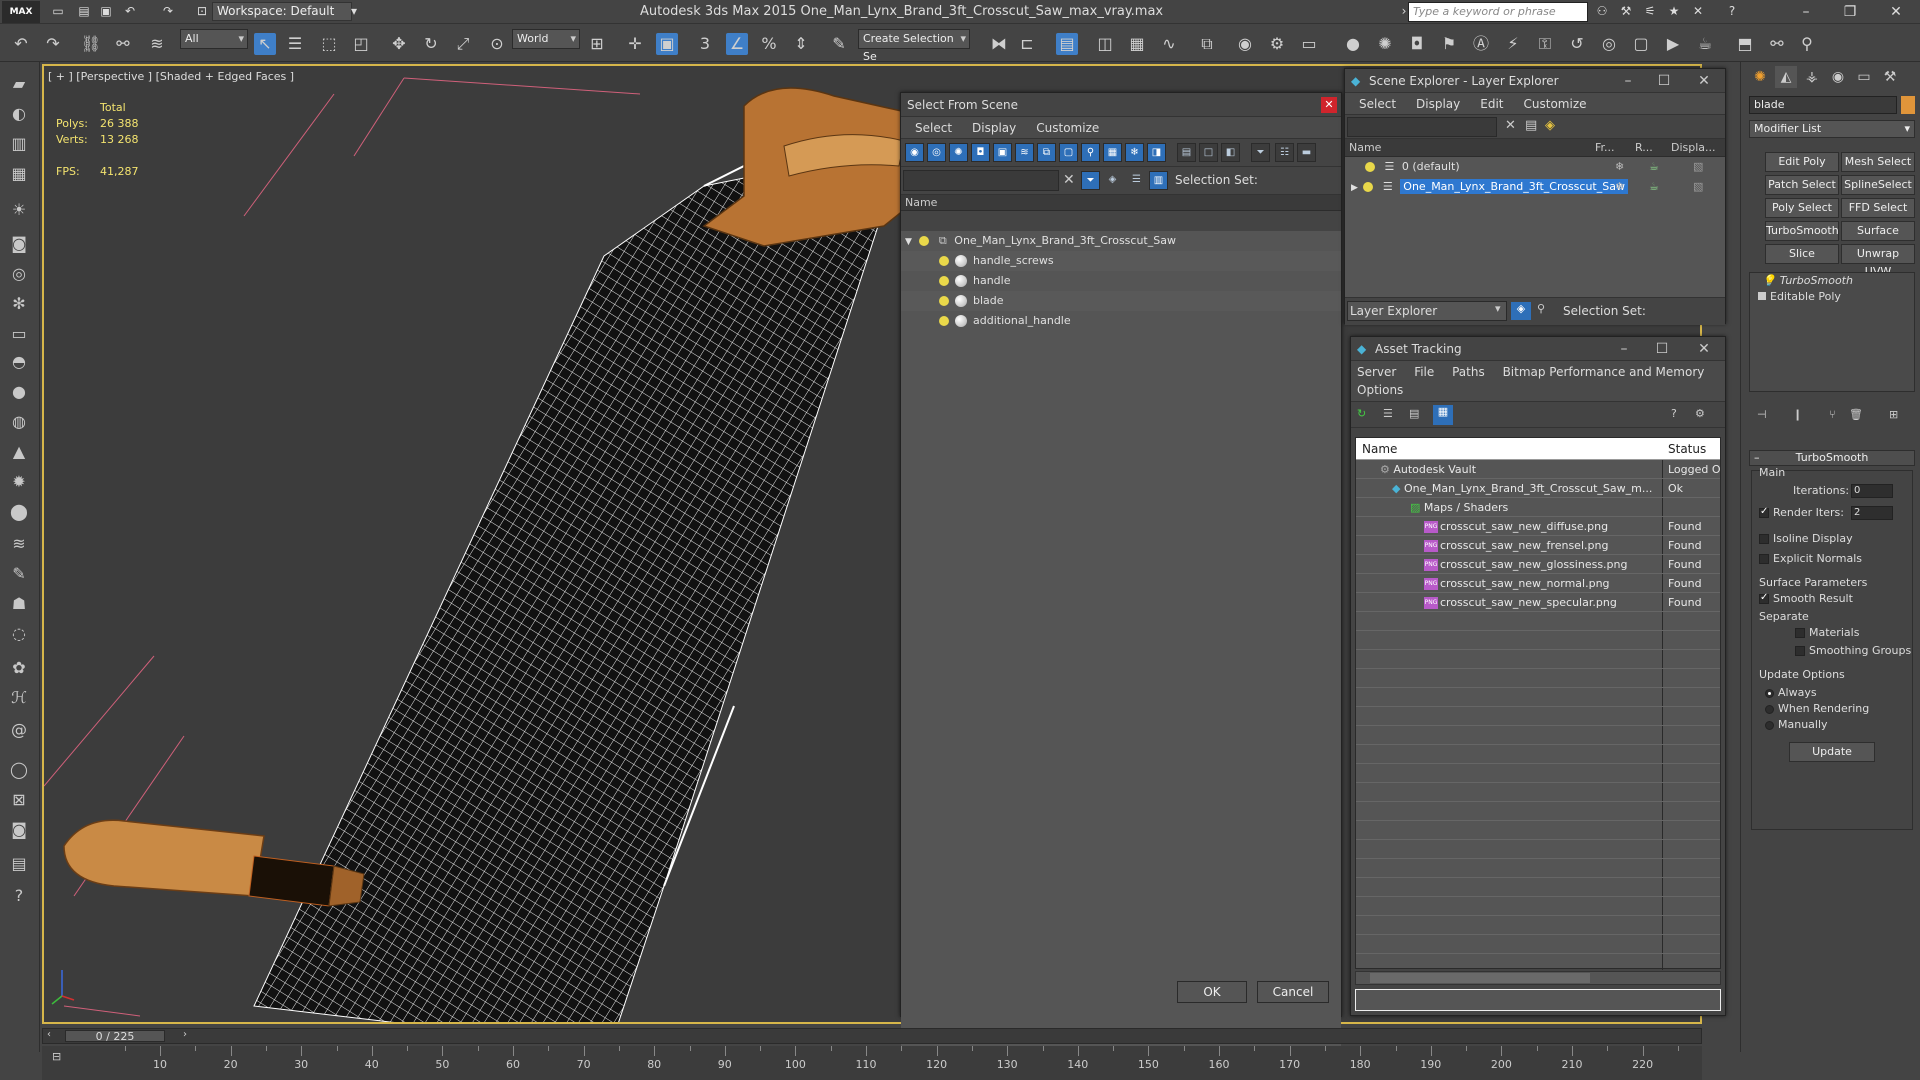 The image size is (1920, 1080). Describe the element at coordinates (49, 1034) in the screenshot. I see `prev-frame-icon: ‹` at that location.